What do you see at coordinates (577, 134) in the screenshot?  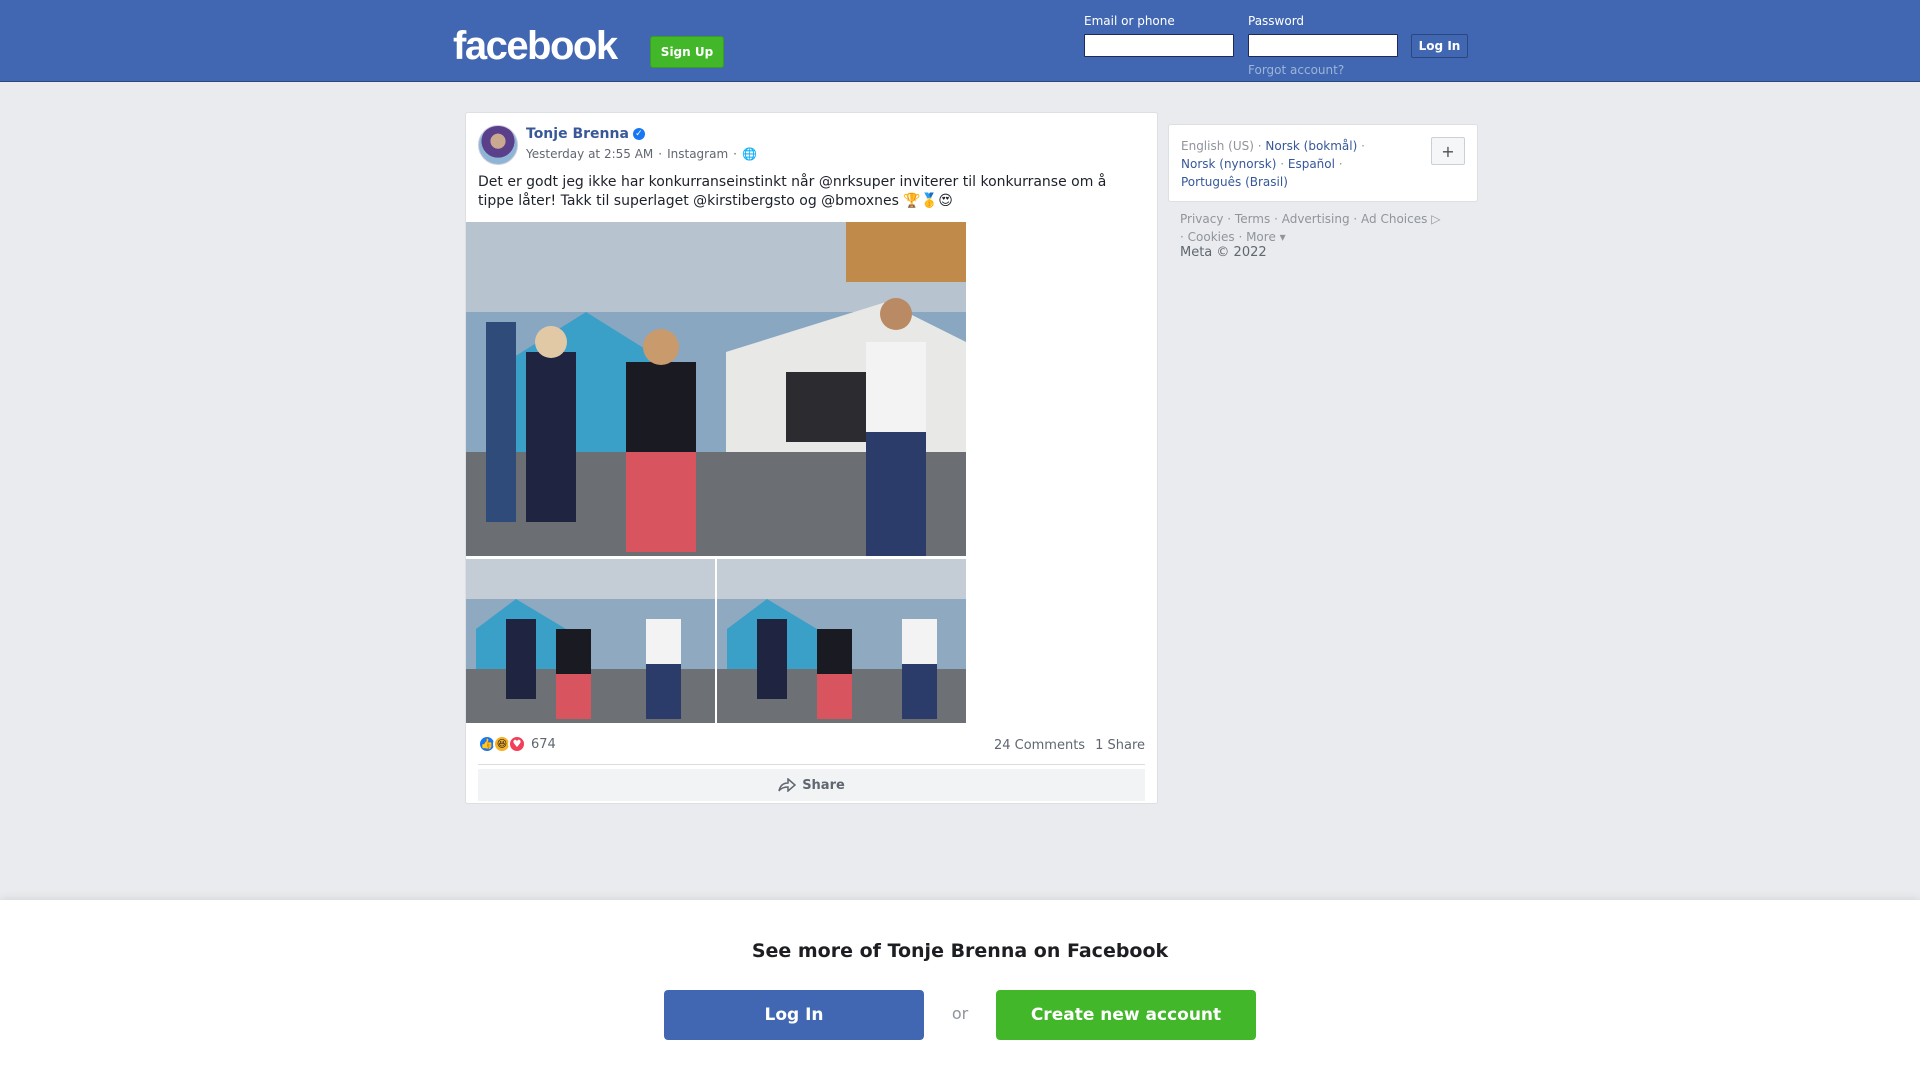 I see `author-name: Tonje Brenna` at bounding box center [577, 134].